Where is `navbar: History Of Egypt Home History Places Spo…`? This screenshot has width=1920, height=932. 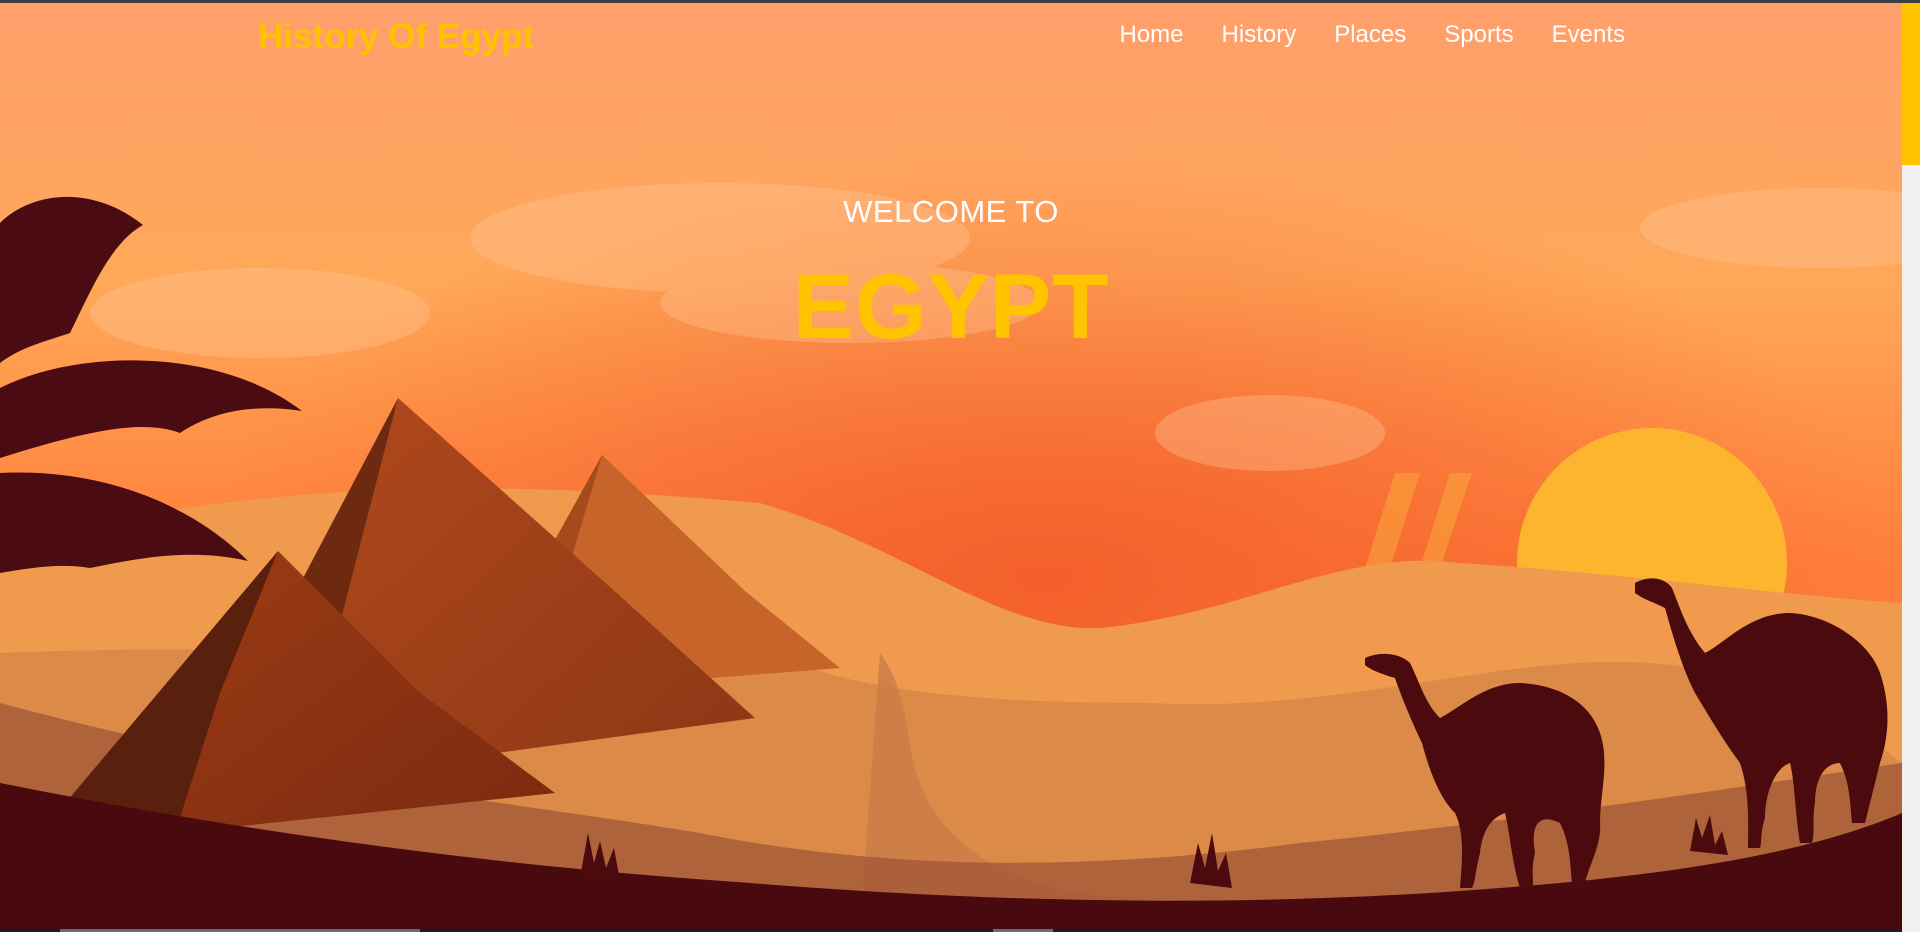
navbar: History Of Egypt Home History Places Spo… is located at coordinates (951, 39).